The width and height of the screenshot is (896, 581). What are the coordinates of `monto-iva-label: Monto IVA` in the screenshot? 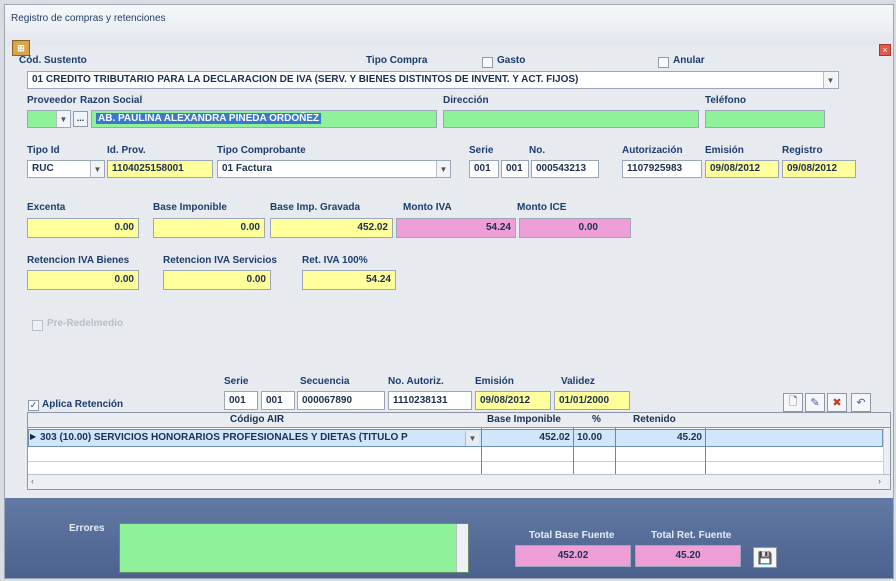 It's located at (427, 207).